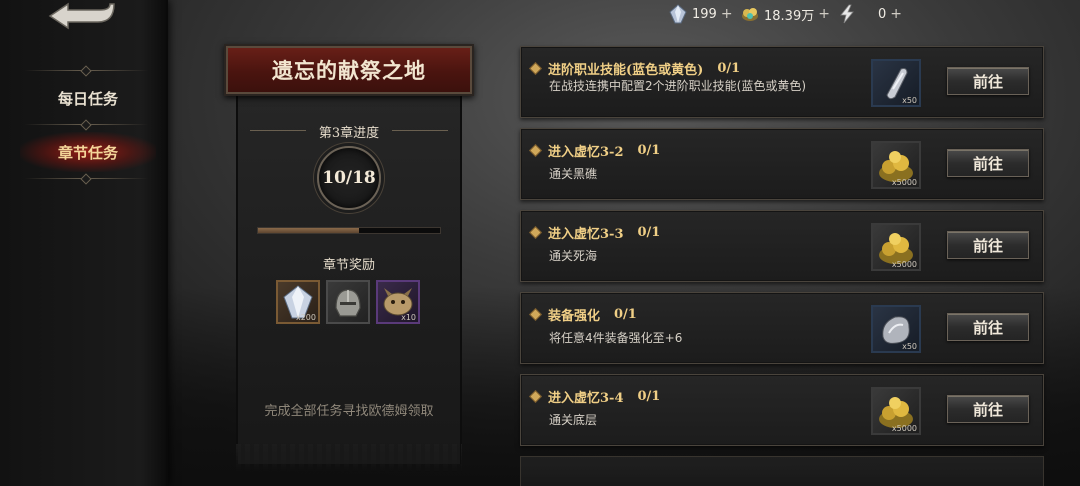  I want to click on reward-item-beast-head: x10, so click(398, 302).